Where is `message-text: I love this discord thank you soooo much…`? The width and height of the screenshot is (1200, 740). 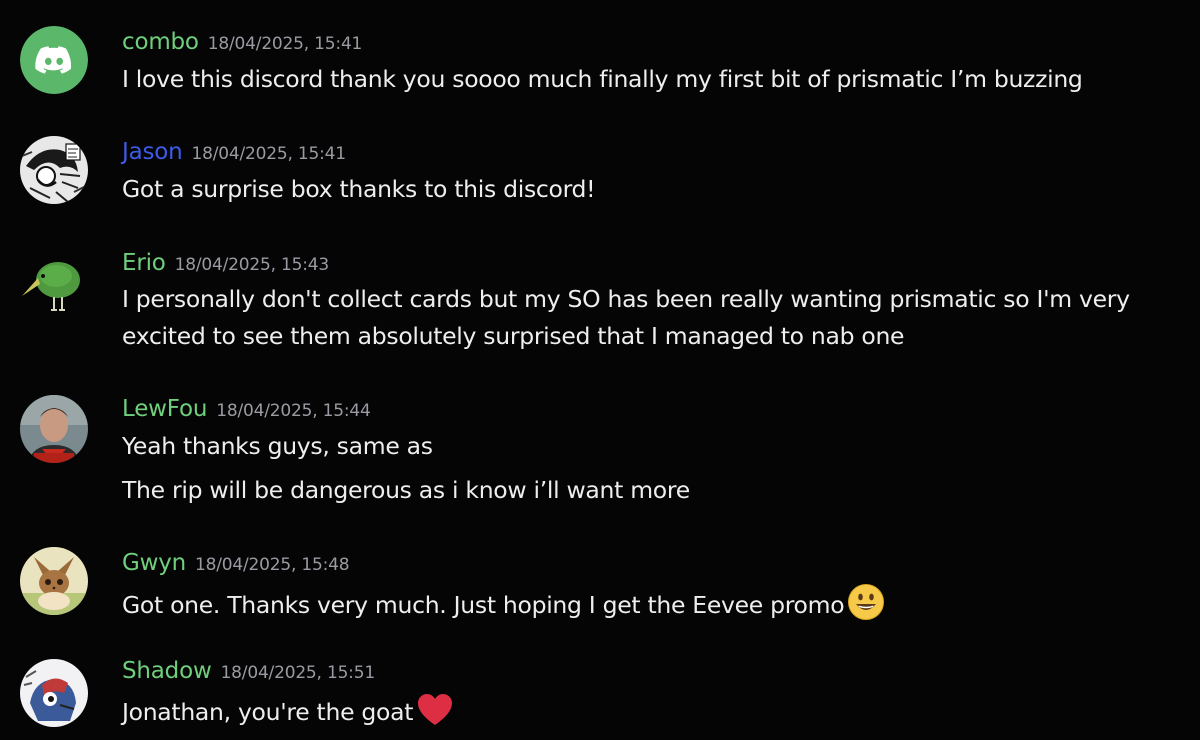 message-text: I love this discord thank you soooo much… is located at coordinates (602, 79).